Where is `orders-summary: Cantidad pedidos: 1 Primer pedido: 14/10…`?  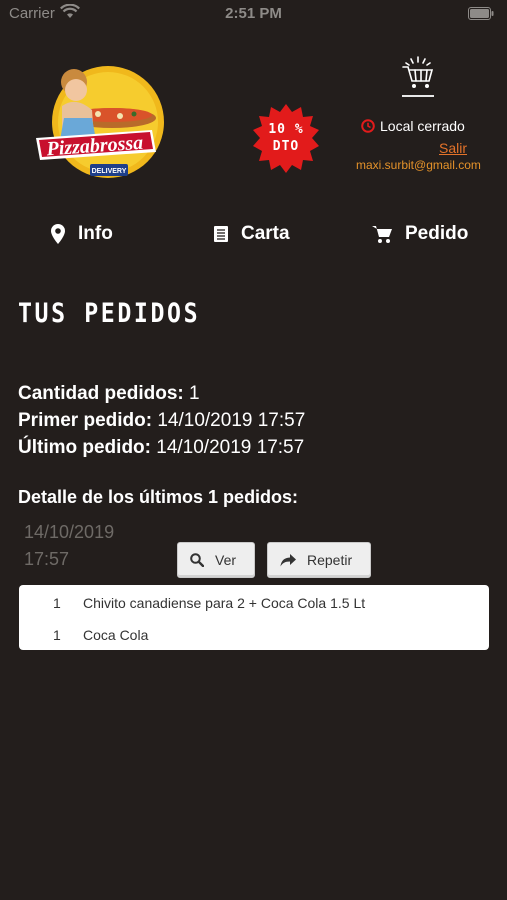 orders-summary: Cantidad pedidos: 1 Primer pedido: 14/10… is located at coordinates (161, 420).